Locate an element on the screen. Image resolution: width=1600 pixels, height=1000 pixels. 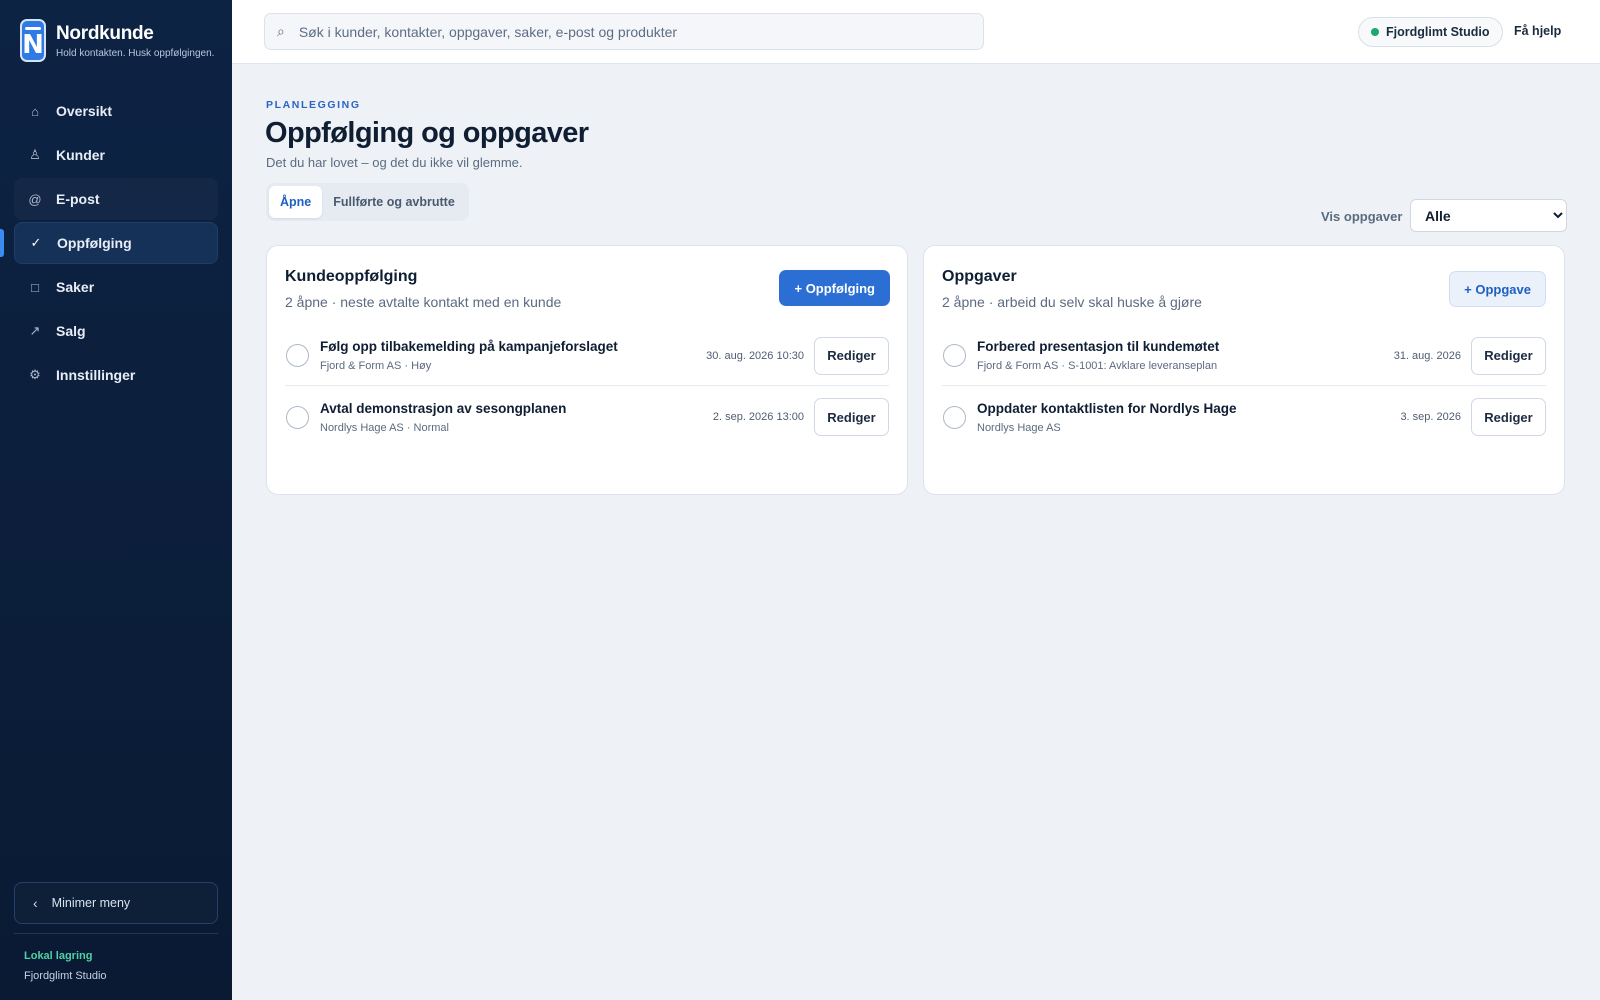
sidebar-item-saker: □ Saker is located at coordinates (116, 287).